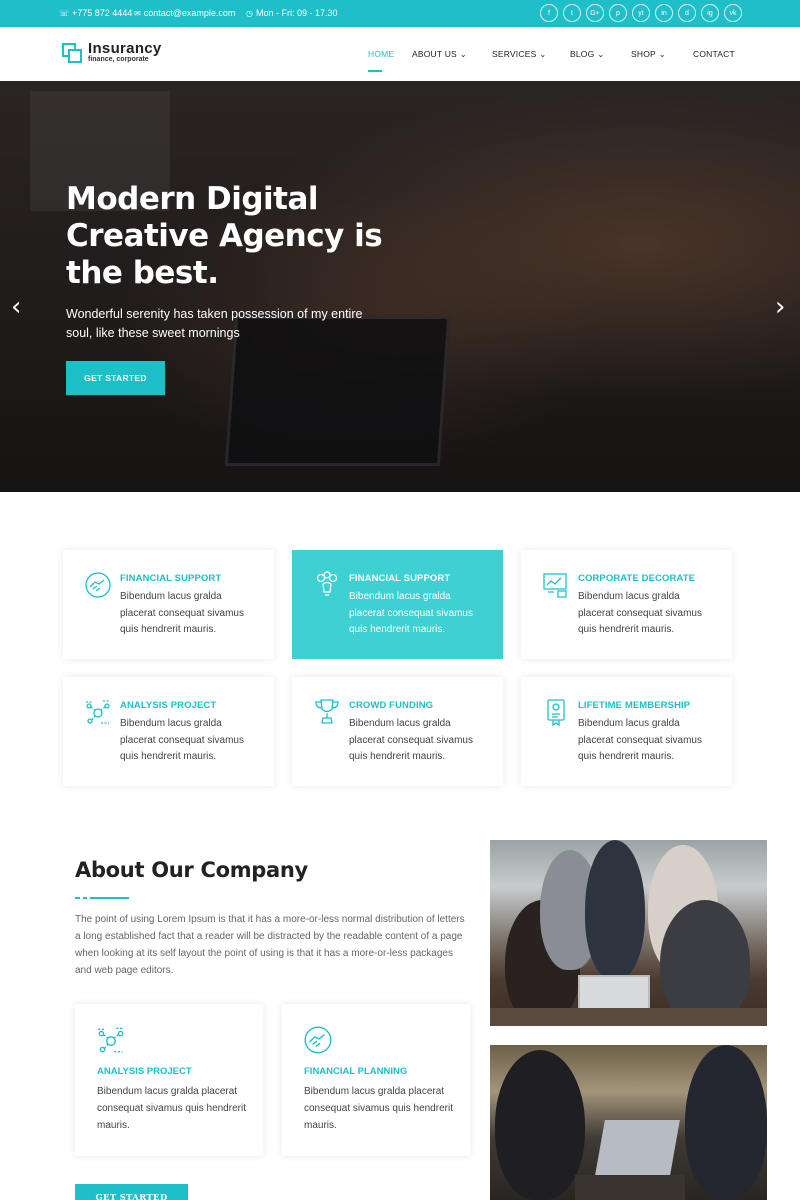  What do you see at coordinates (189, 13) in the screenshot?
I see `email-address: contact@example.com` at bounding box center [189, 13].